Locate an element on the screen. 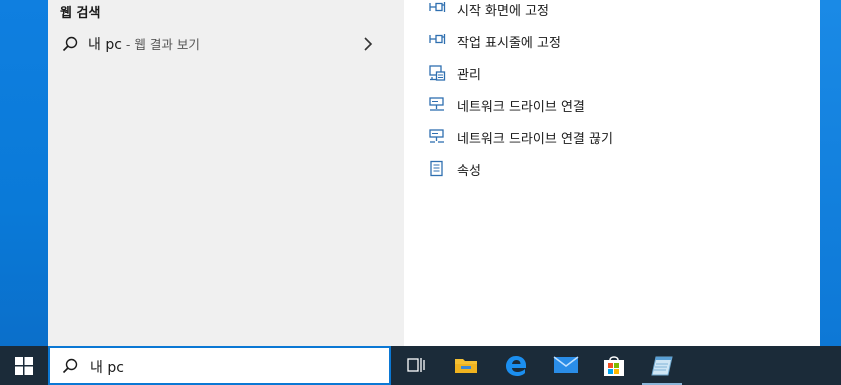 This screenshot has width=841, height=385. start-button is located at coordinates (24, 365).